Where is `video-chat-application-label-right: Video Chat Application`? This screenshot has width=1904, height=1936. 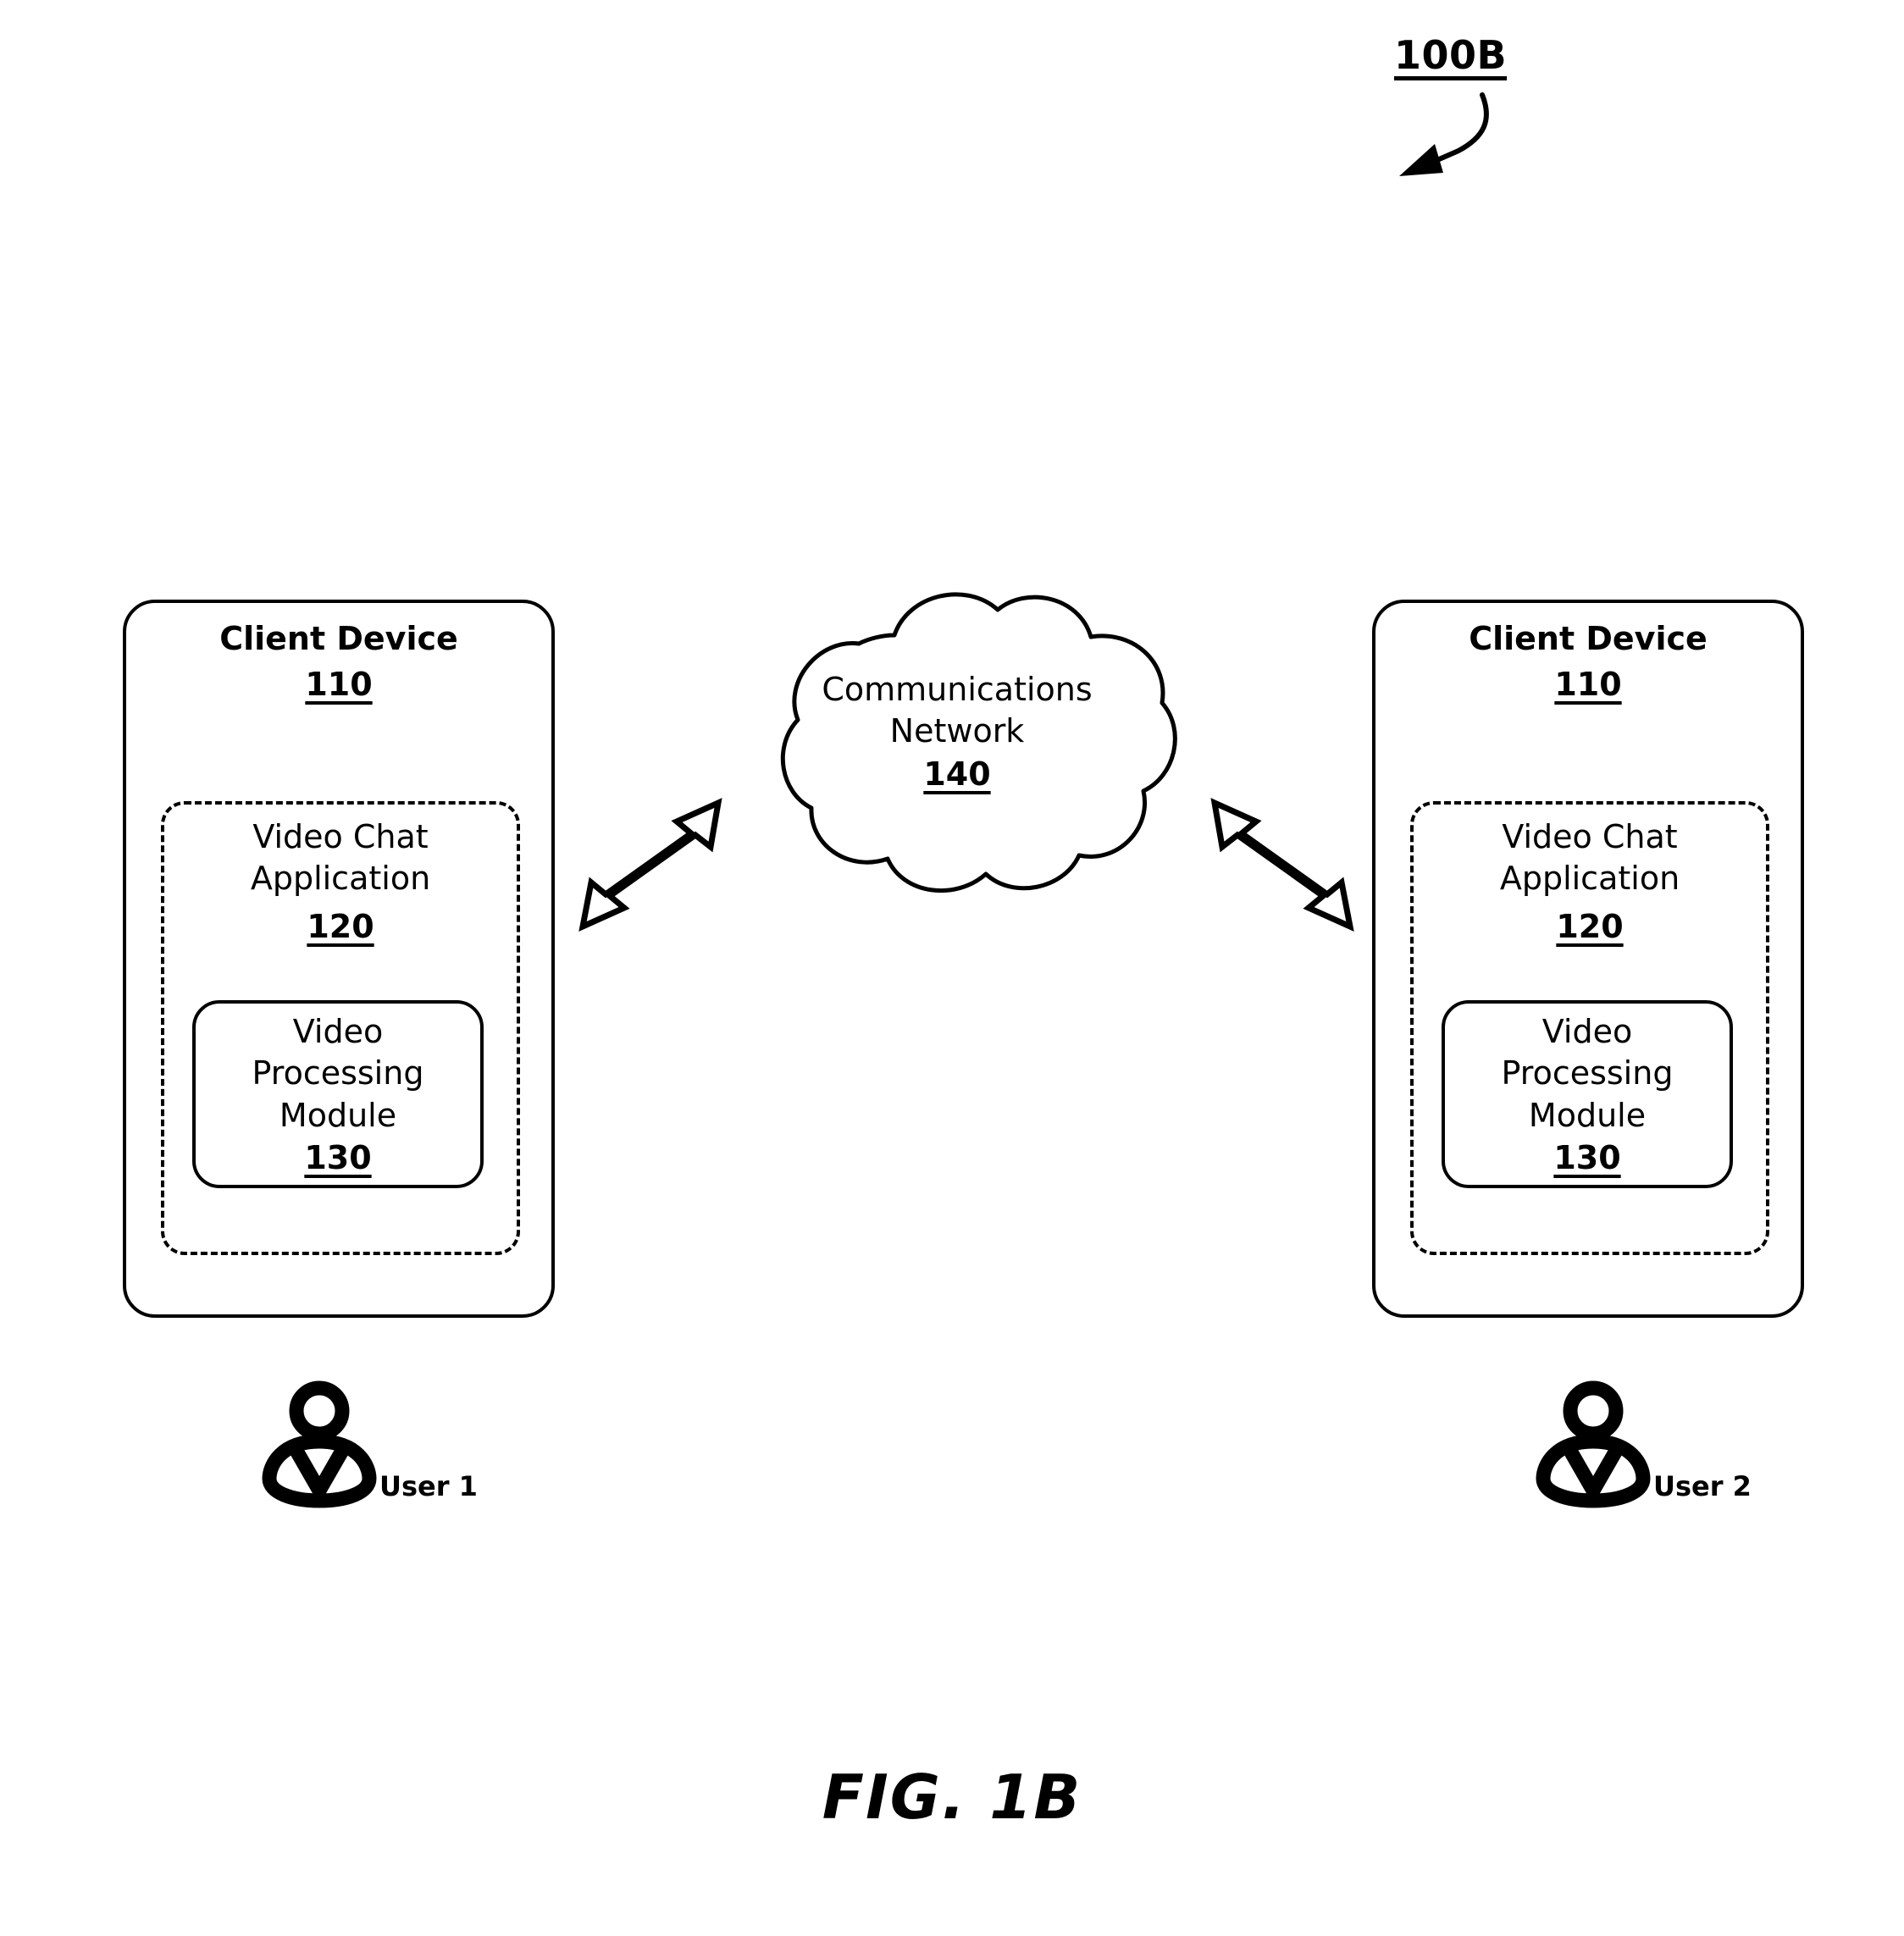
video-chat-application-label-right: Video Chat Application is located at coordinates (1590, 858).